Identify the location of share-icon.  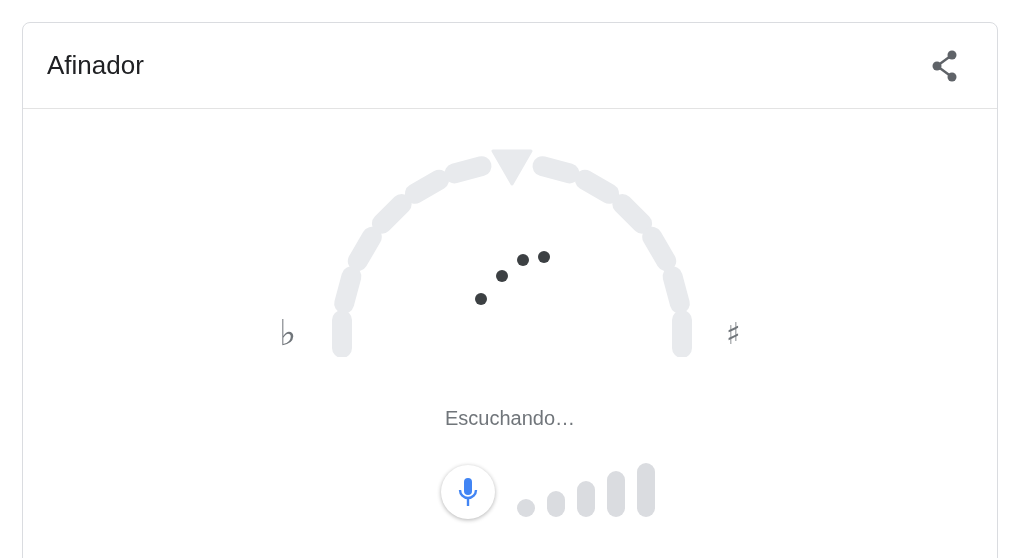
(945, 65).